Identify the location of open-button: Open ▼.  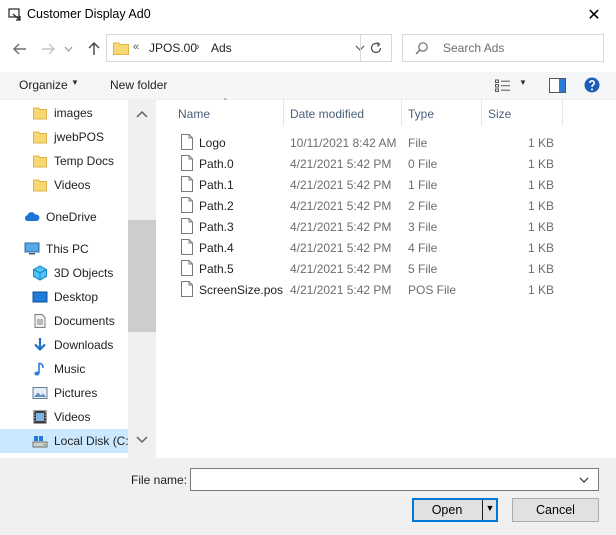
(455, 510).